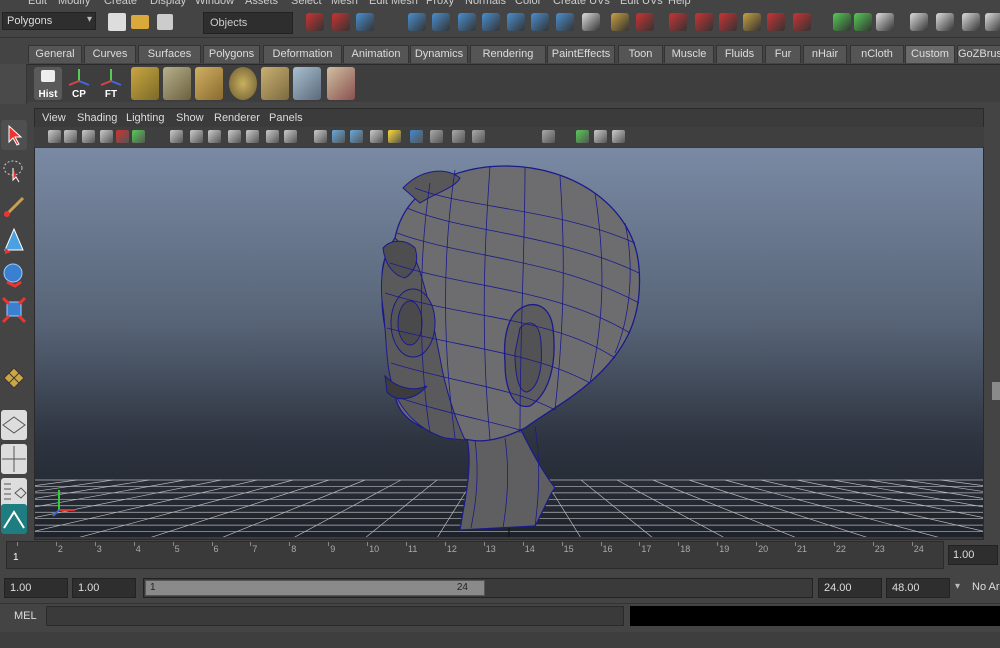  I want to click on snap-point-icon, so click(467, 22).